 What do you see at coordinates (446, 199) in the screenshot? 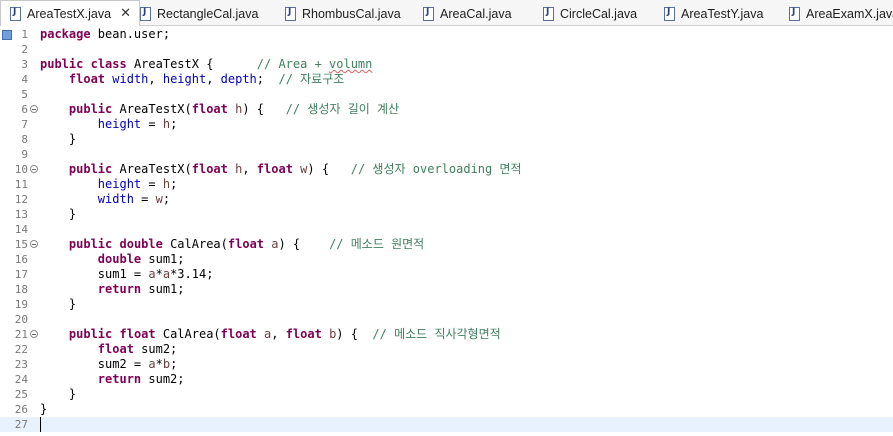
I see `code-line: 12 width = w;` at bounding box center [446, 199].